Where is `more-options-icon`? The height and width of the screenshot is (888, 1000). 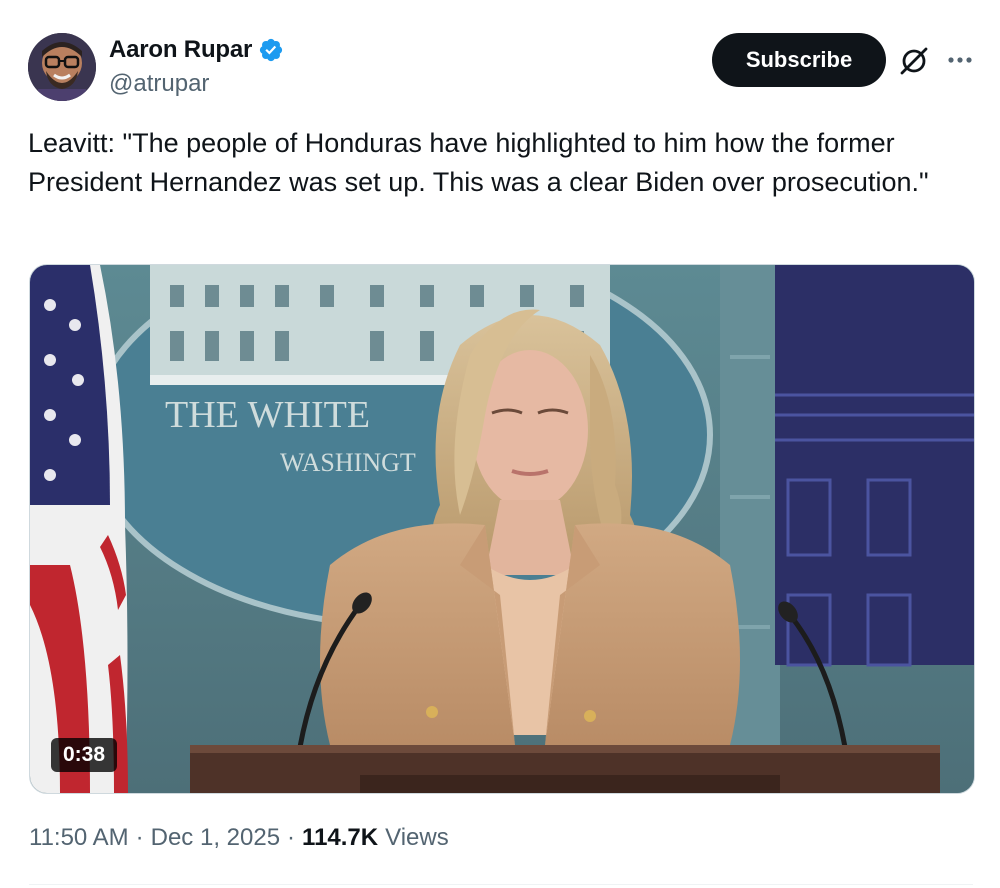
more-options-icon is located at coordinates (960, 60).